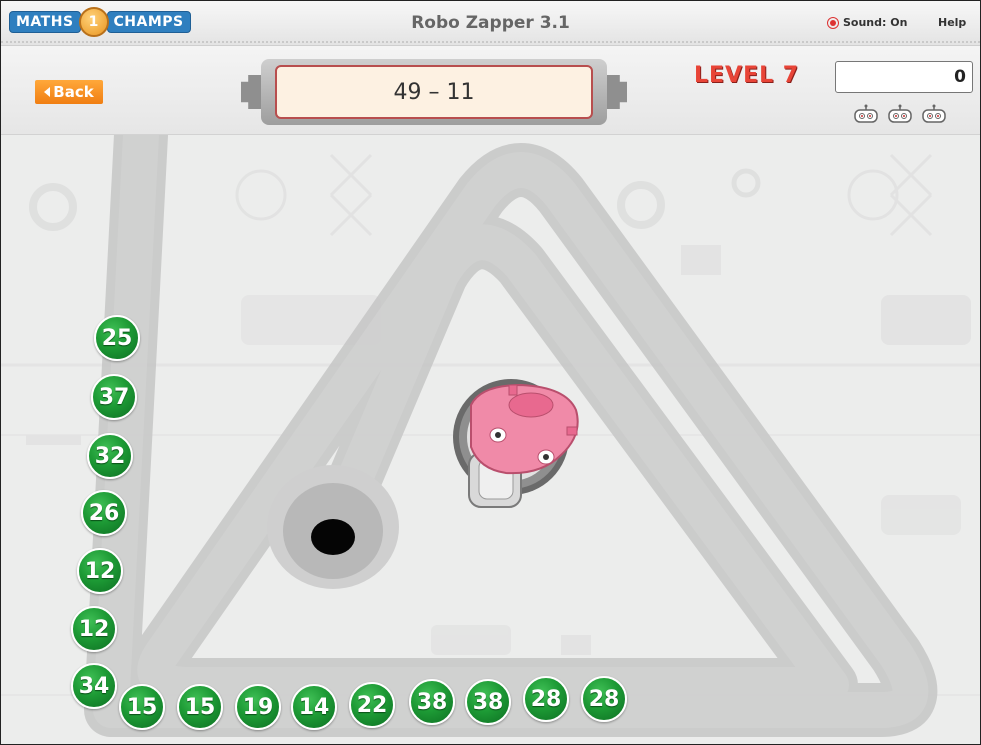  What do you see at coordinates (372, 705) in the screenshot?
I see `chain-ball: 22` at bounding box center [372, 705].